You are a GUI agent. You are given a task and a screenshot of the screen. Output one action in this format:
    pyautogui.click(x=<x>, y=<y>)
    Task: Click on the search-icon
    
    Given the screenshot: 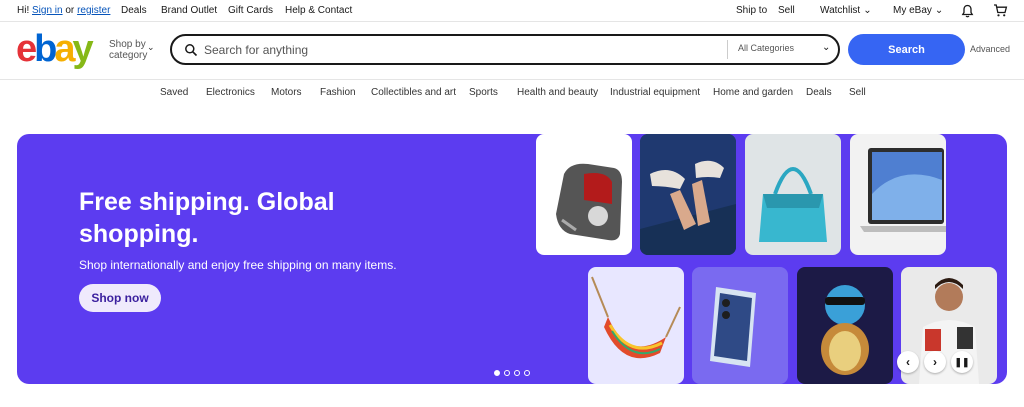 What is the action you would take?
    pyautogui.click(x=191, y=50)
    